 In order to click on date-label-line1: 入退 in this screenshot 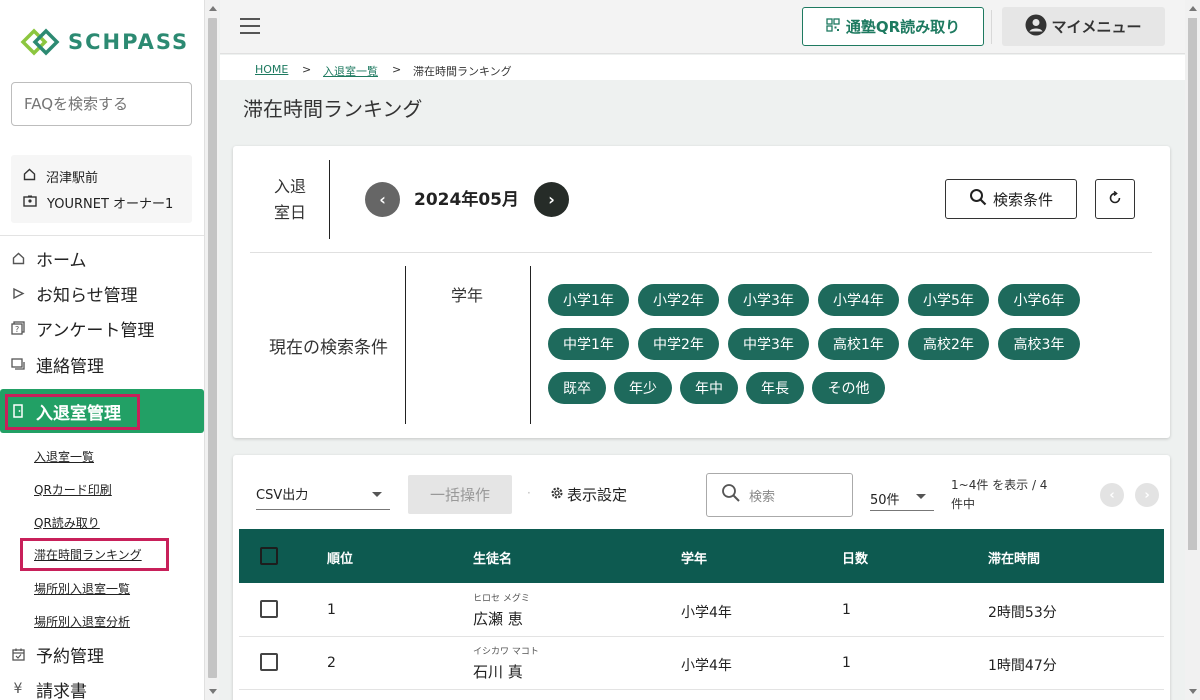, I will do `click(289, 186)`.